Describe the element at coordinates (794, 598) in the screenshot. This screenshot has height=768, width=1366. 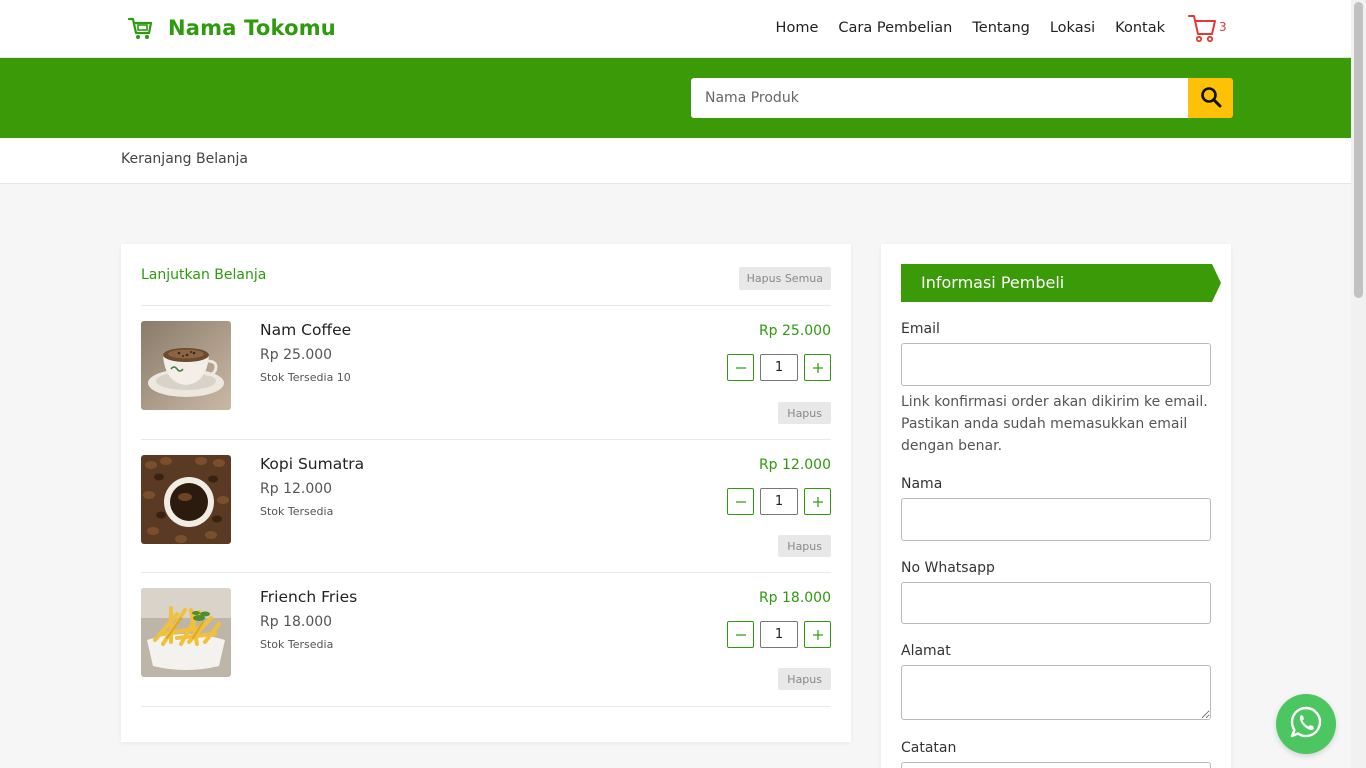
I see `item-subtotal: Rp 18.000` at that location.